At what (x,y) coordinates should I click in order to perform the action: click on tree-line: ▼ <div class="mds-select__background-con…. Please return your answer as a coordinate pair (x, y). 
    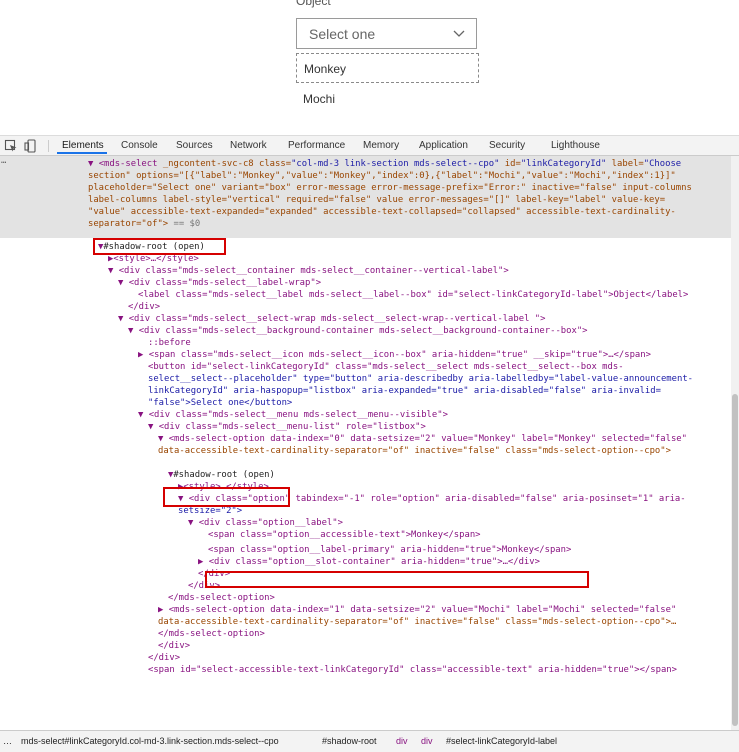
    Looking at the image, I should click on (358, 332).